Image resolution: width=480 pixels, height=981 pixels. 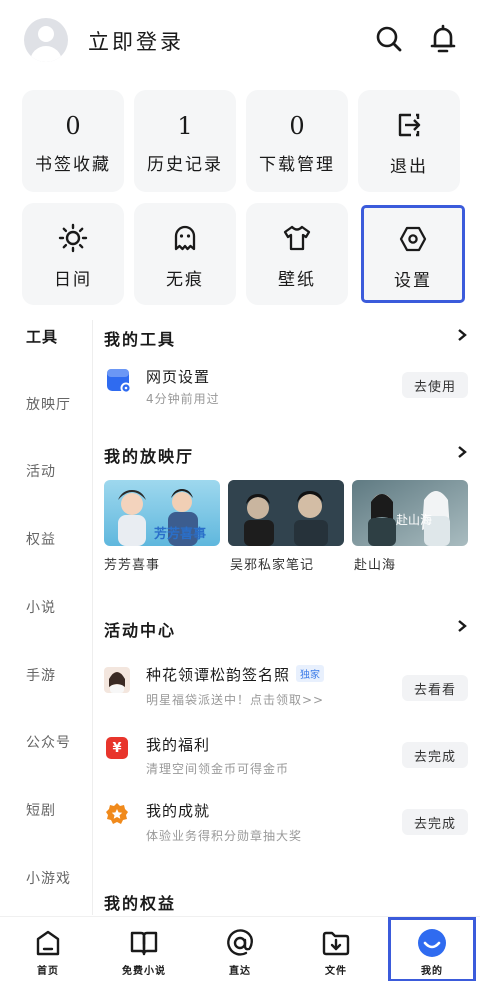 What do you see at coordinates (413, 281) in the screenshot?
I see `settings-label: 设置` at bounding box center [413, 281].